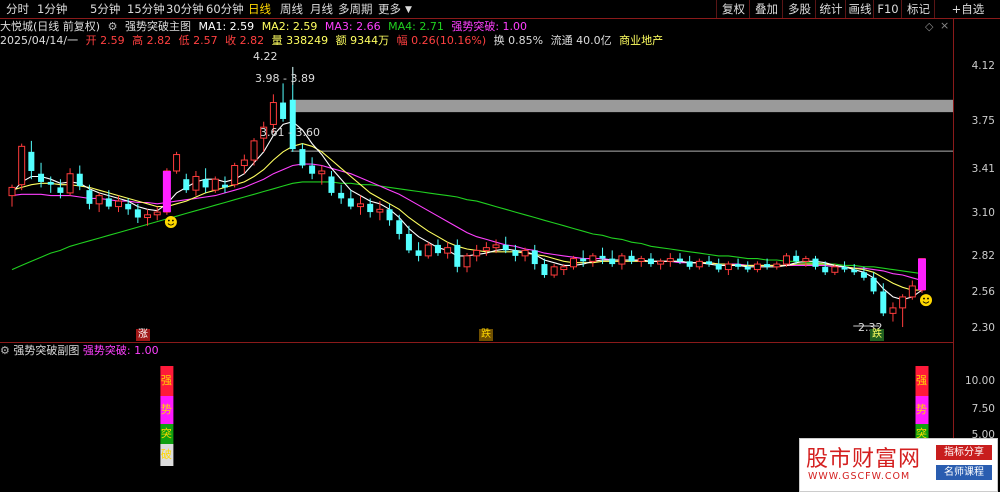 The width and height of the screenshot is (1000, 492). Describe the element at coordinates (17, 9) in the screenshot. I see `tab-fenshi: 分时` at that location.